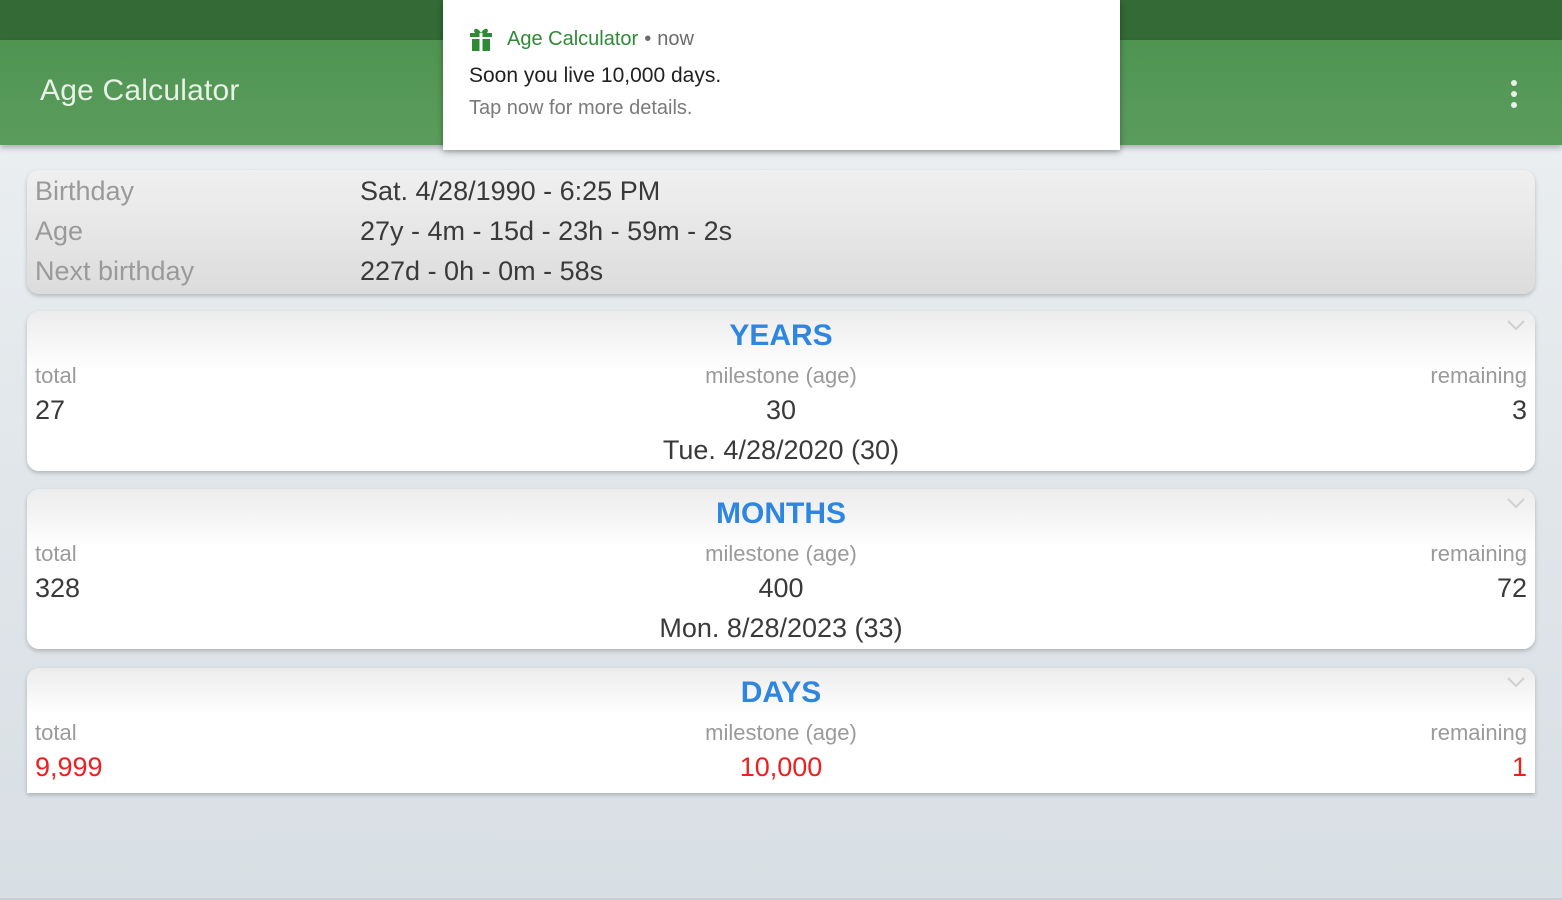 This screenshot has width=1562, height=900. What do you see at coordinates (1519, 410) in the screenshot?
I see `years-remaining-value: 3` at bounding box center [1519, 410].